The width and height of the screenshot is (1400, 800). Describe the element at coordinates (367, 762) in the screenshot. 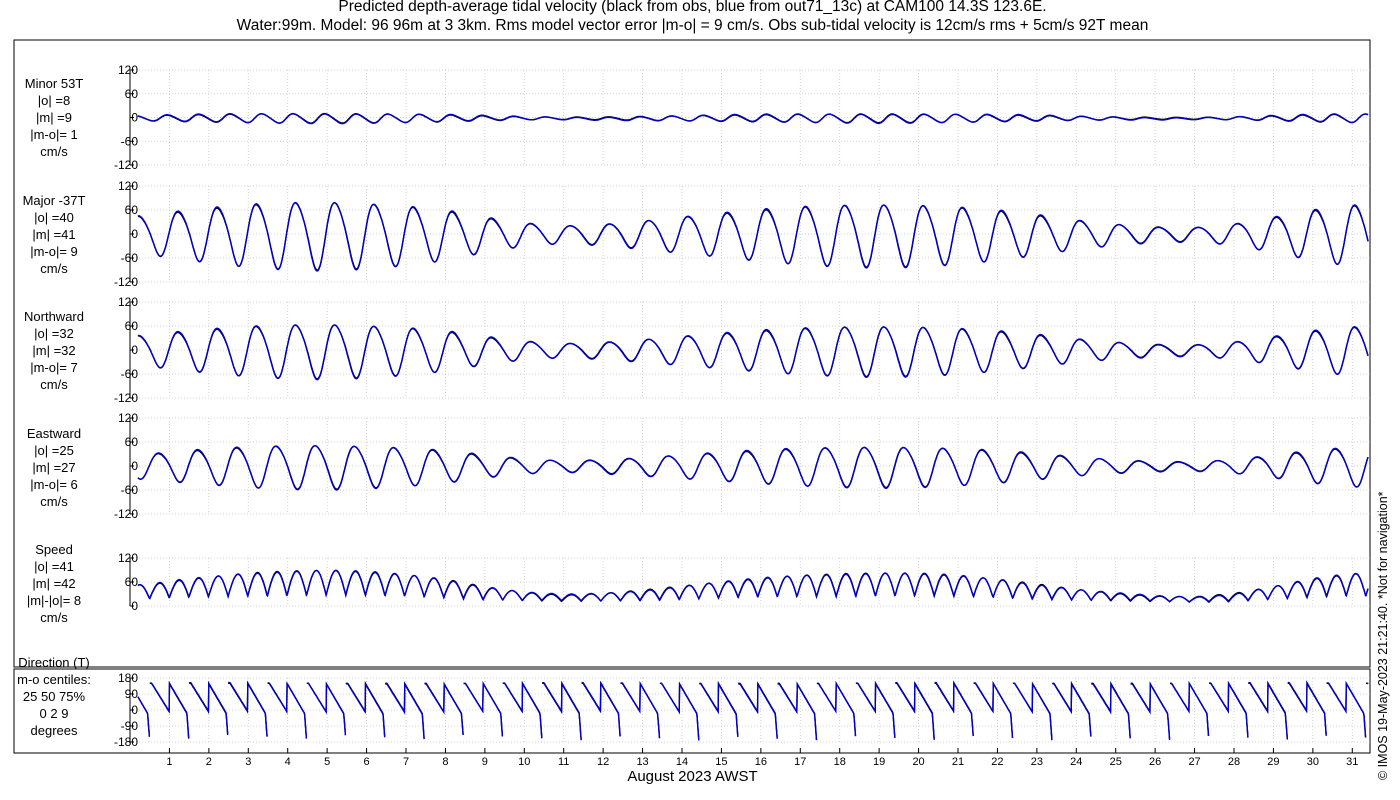

I see `x-tick-label: 6` at that location.